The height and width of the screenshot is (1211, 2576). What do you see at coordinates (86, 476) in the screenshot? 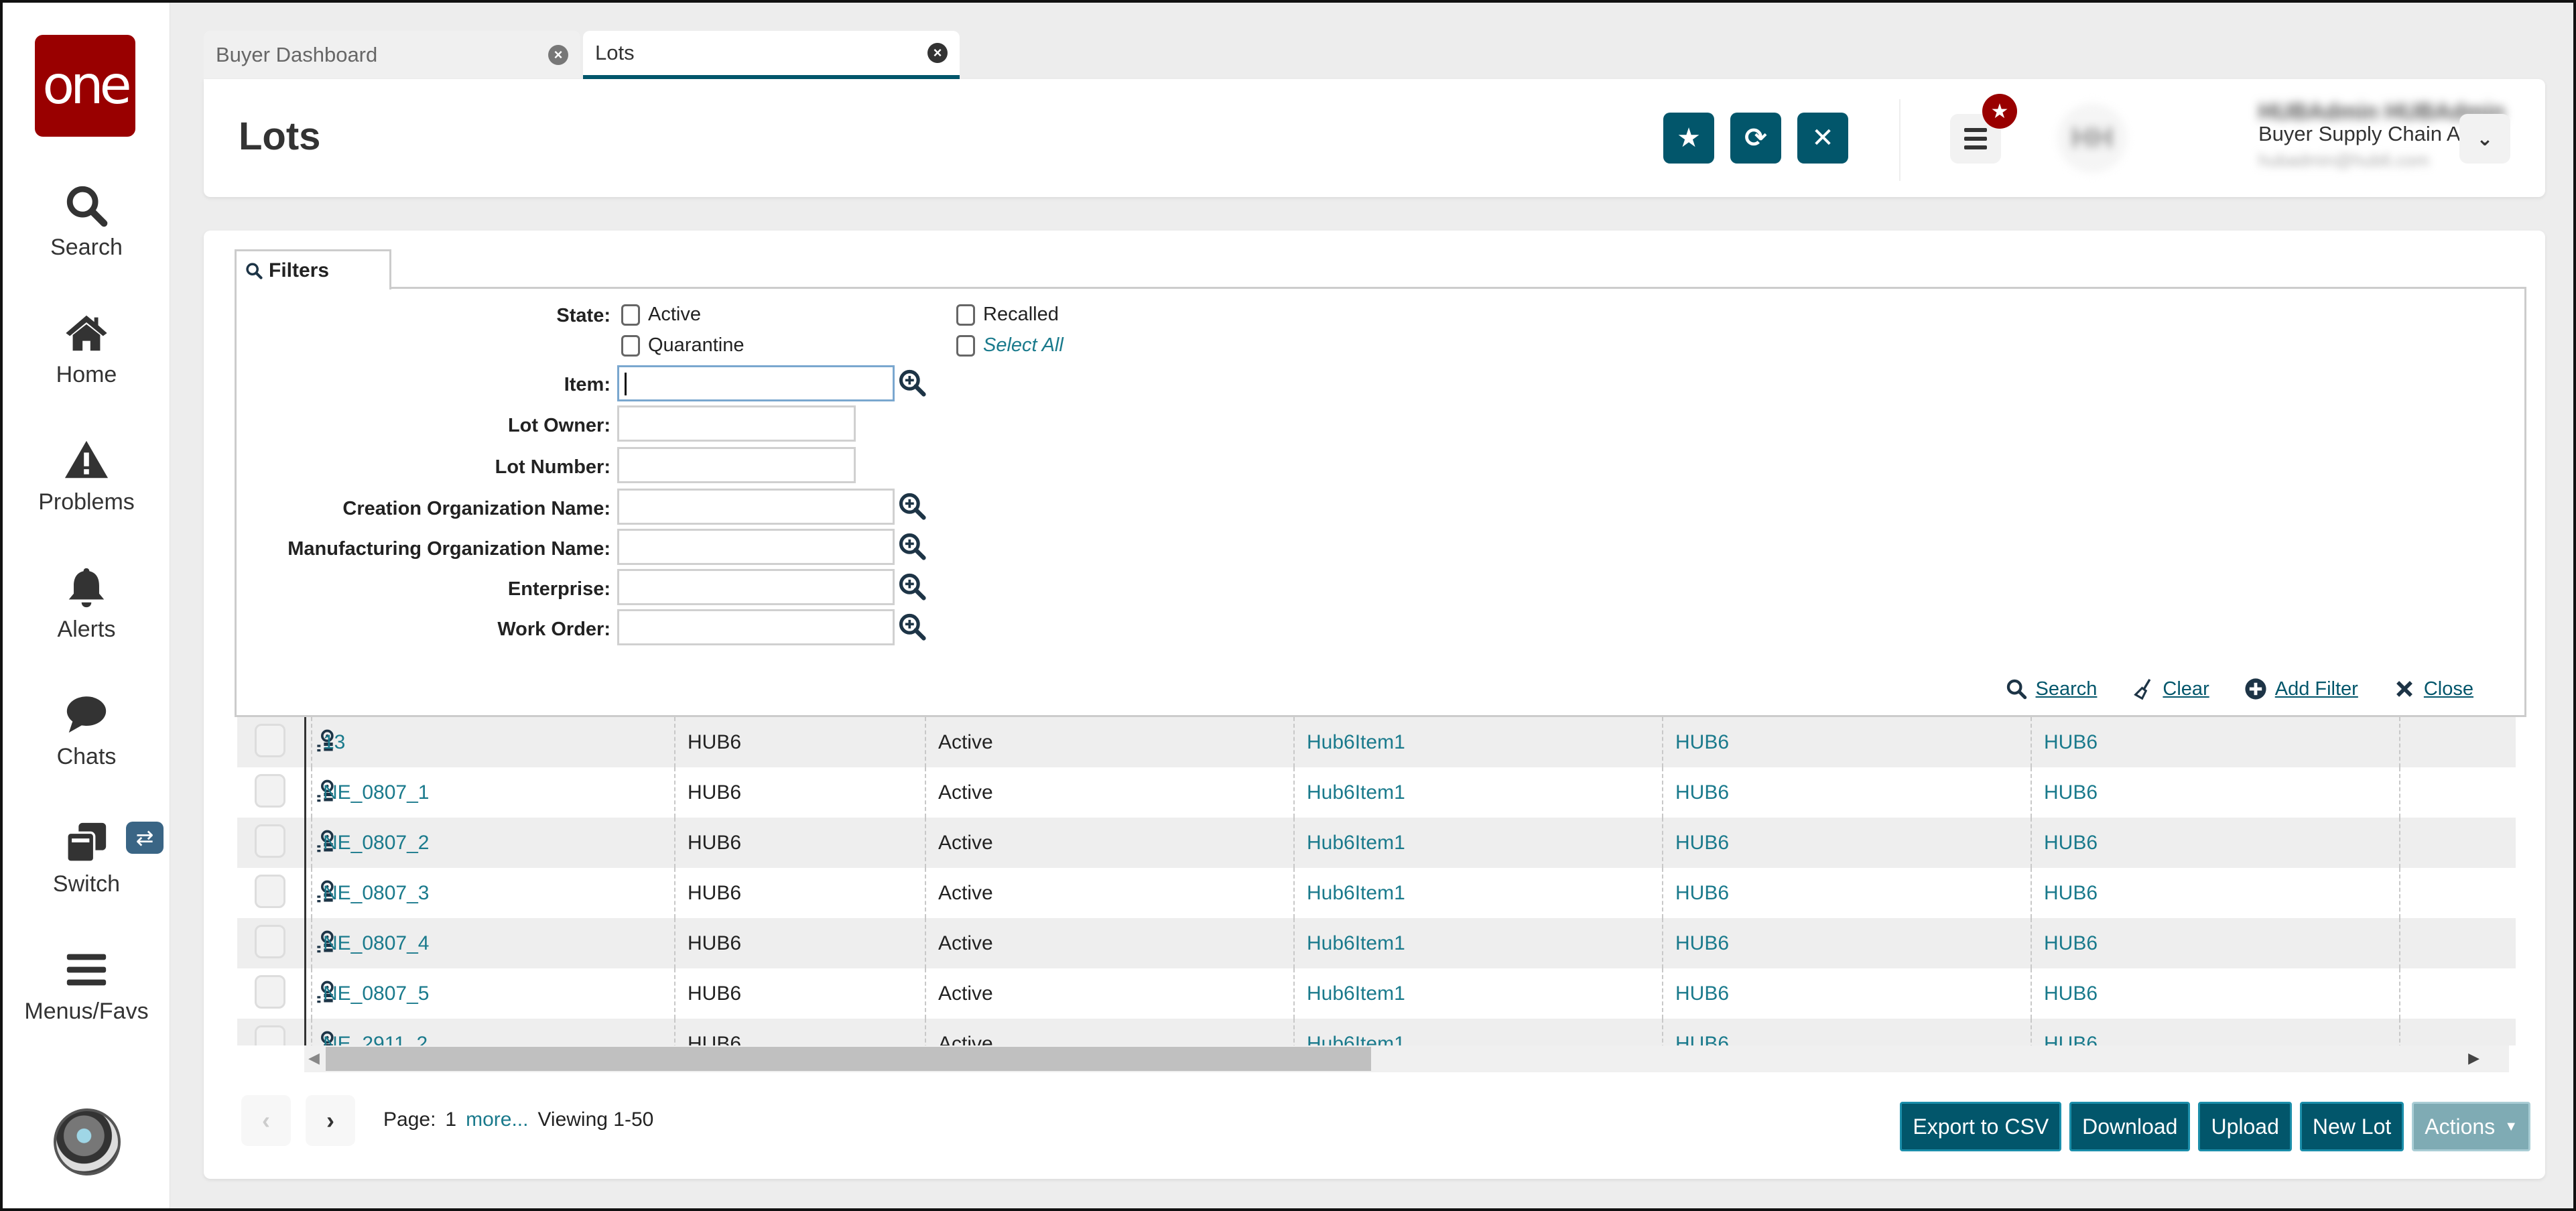
I see `sidebar-item-problems: Problems` at bounding box center [86, 476].